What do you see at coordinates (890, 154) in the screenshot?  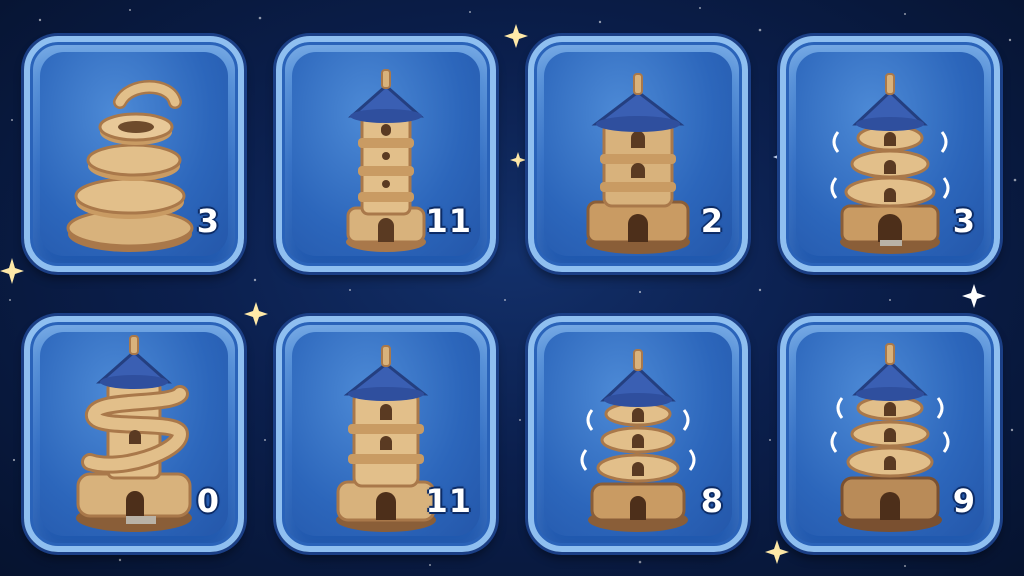 I see `inventory-slot-sand-tower-wobbly: 3` at bounding box center [890, 154].